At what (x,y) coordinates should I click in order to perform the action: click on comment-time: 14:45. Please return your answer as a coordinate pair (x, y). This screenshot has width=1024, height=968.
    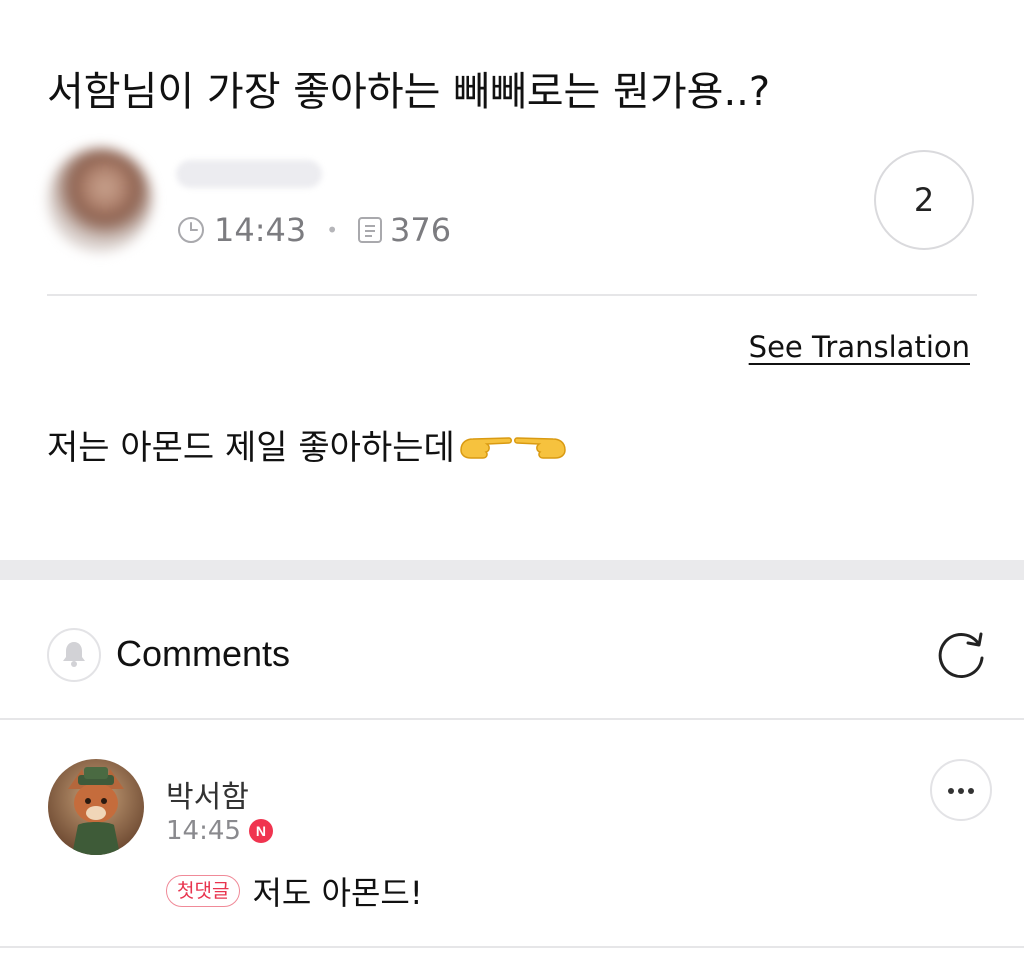
    Looking at the image, I should click on (203, 831).